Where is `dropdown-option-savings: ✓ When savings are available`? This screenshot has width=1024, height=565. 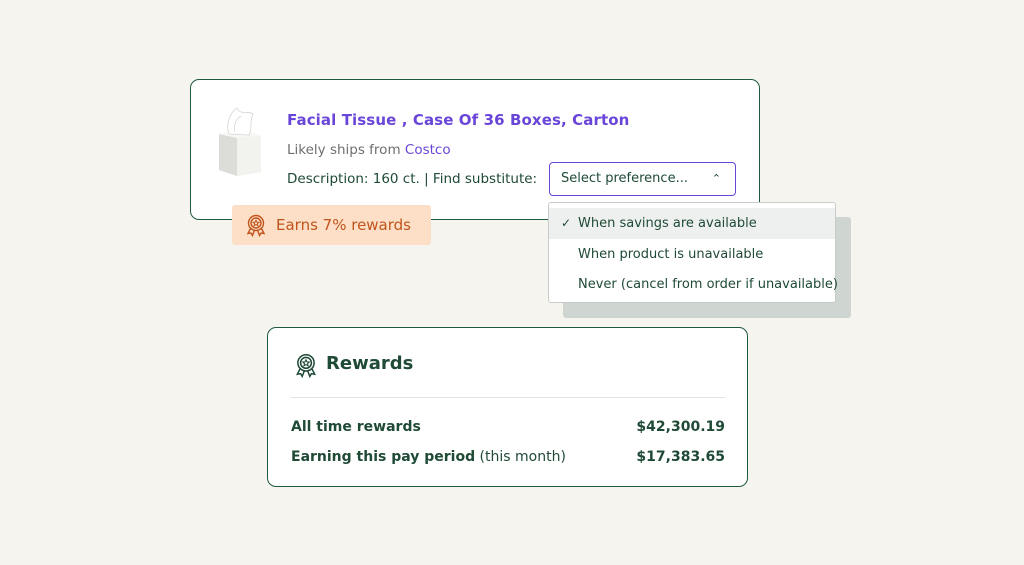 dropdown-option-savings: ✓ When savings are available is located at coordinates (692, 223).